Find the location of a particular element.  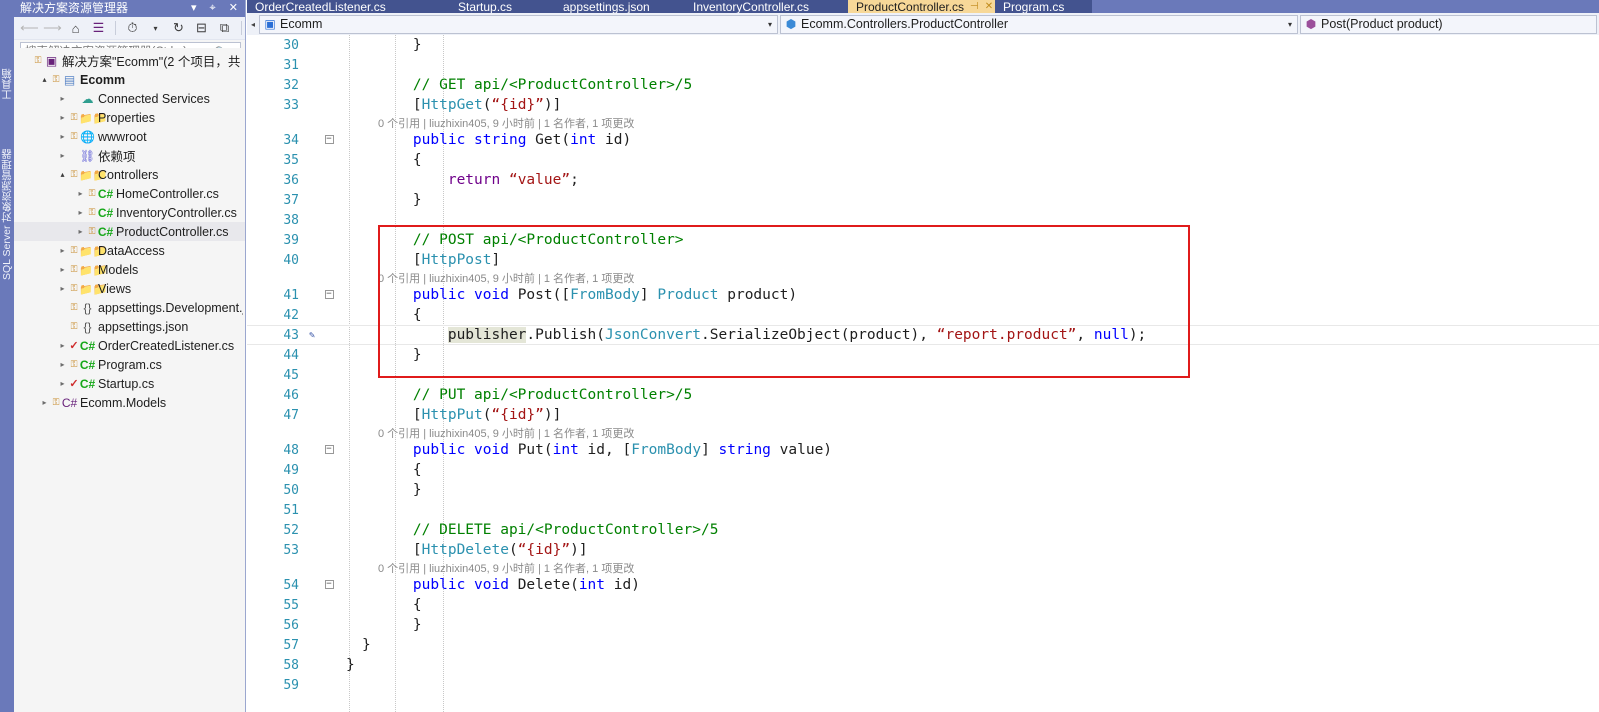

tree-item-ecomm.models: ▸ ⚿ C# Ecomm.Models is located at coordinates (129, 402).